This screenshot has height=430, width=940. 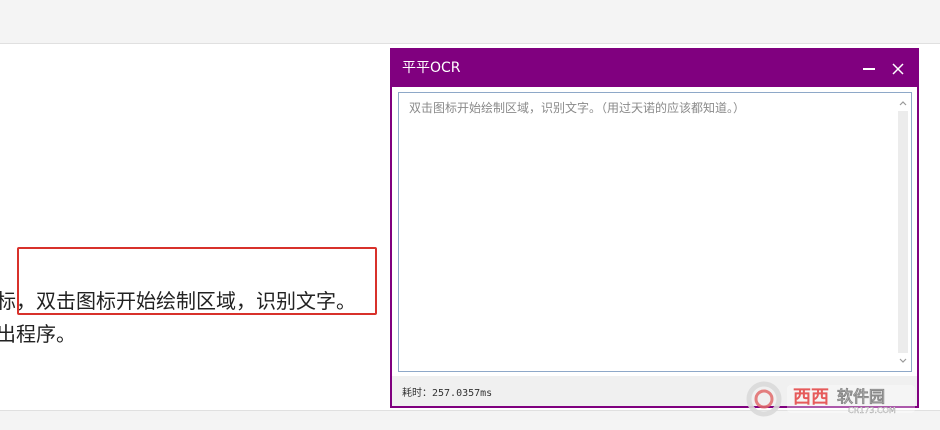 What do you see at coordinates (872, 410) in the screenshot?
I see `svg-text: CR173.COM` at bounding box center [872, 410].